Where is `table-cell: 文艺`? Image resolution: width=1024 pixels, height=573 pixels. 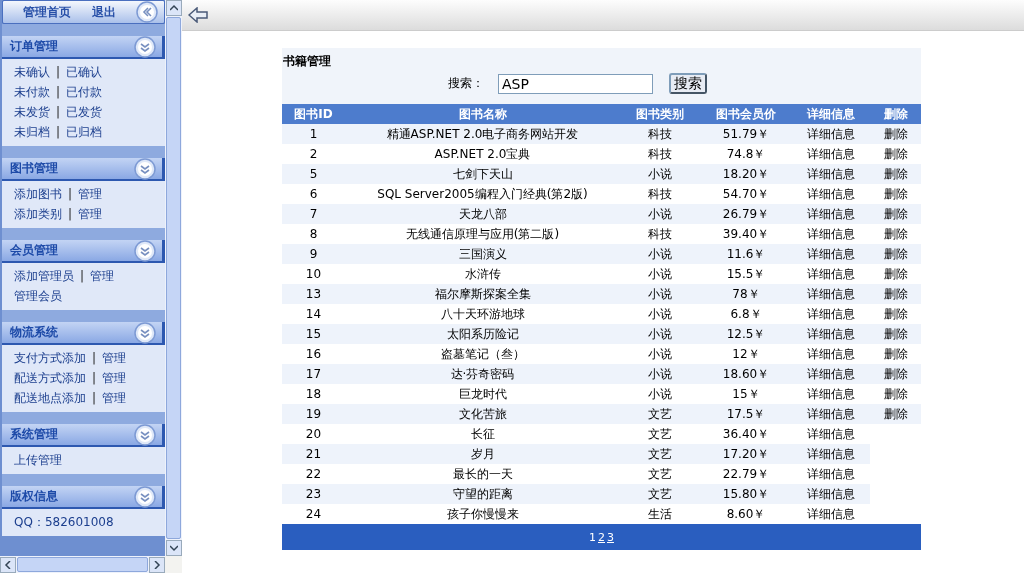 table-cell: 文艺 is located at coordinates (660, 494).